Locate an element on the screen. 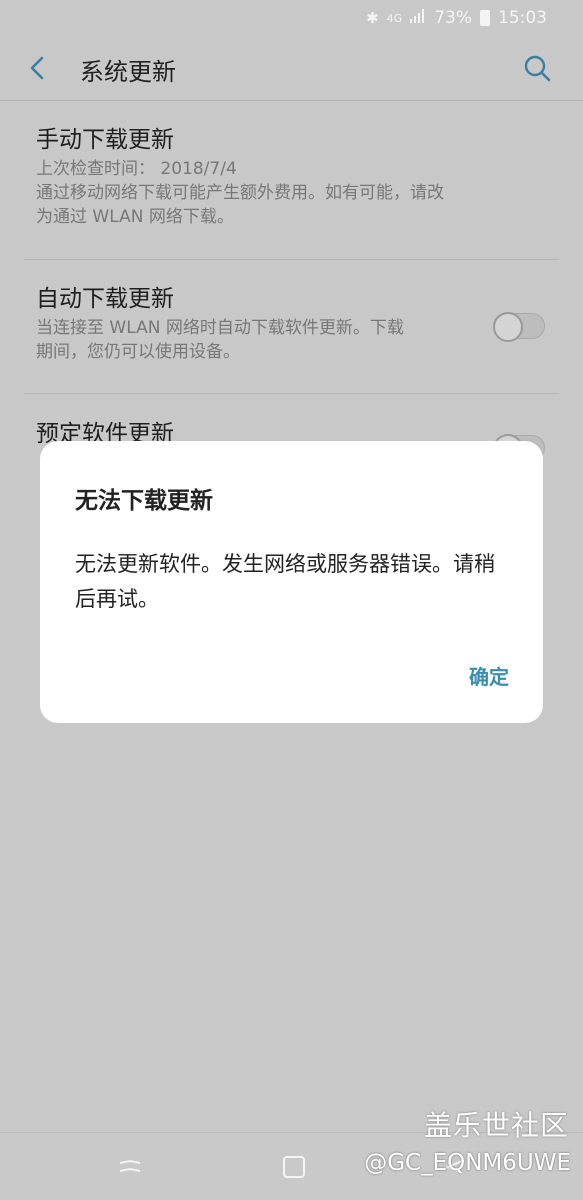 The image size is (583, 1200). setting-last-check: 上次检查时间： 2018/7/4 is located at coordinates (136, 169).